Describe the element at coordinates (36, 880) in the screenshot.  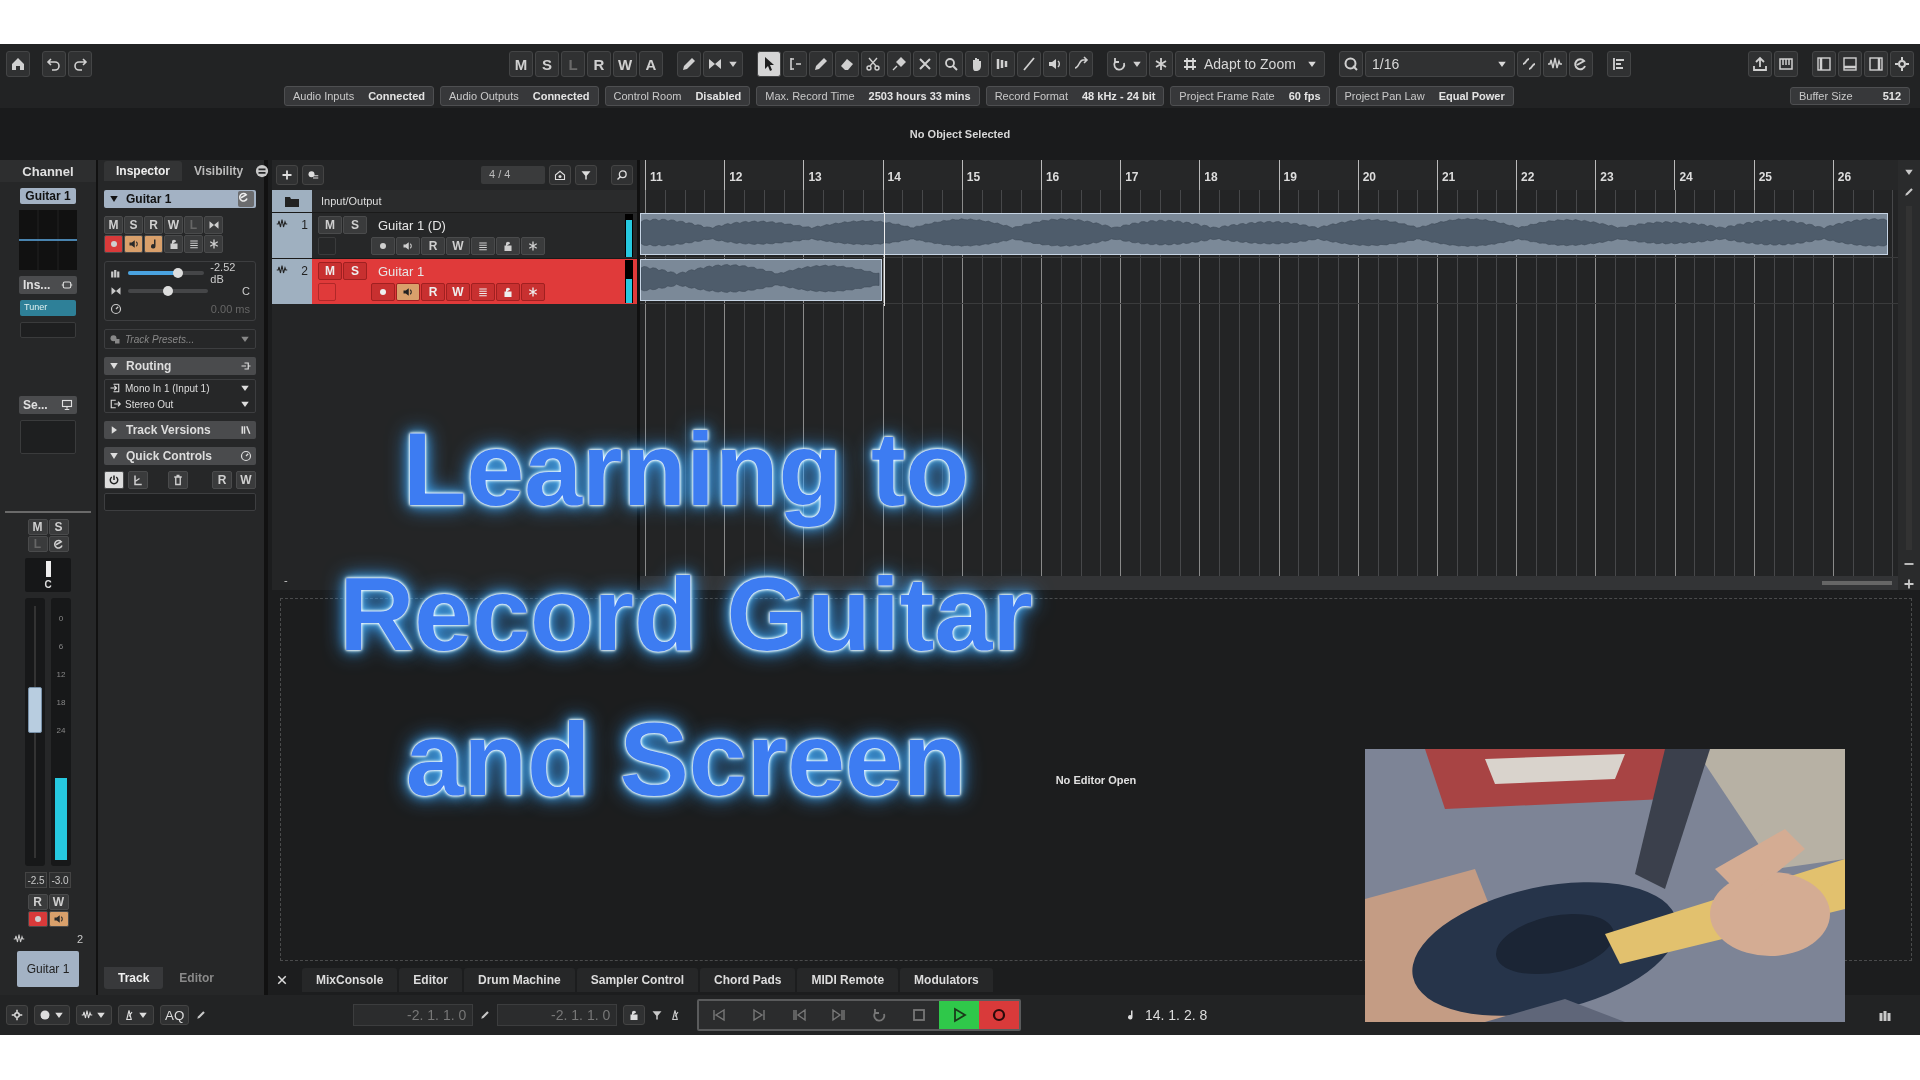
I see `peak-value: -2.5` at that location.